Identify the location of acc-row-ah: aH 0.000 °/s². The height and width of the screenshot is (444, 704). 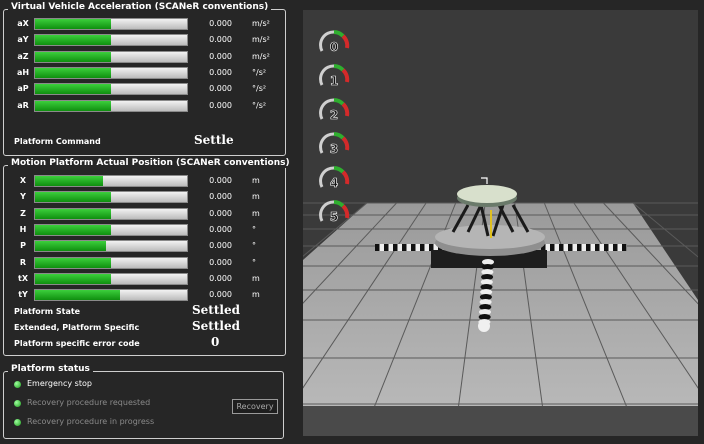
(144, 73).